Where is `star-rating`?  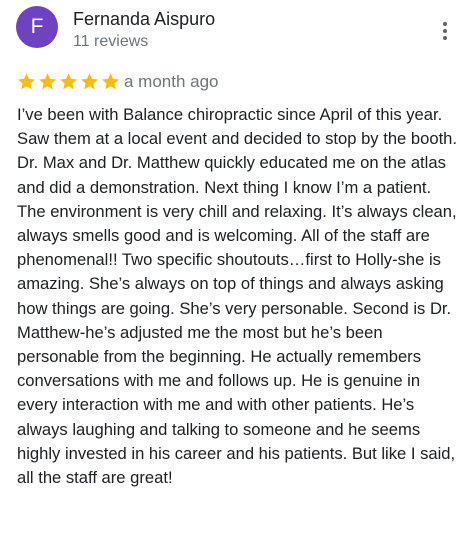
star-rating is located at coordinates (68, 82).